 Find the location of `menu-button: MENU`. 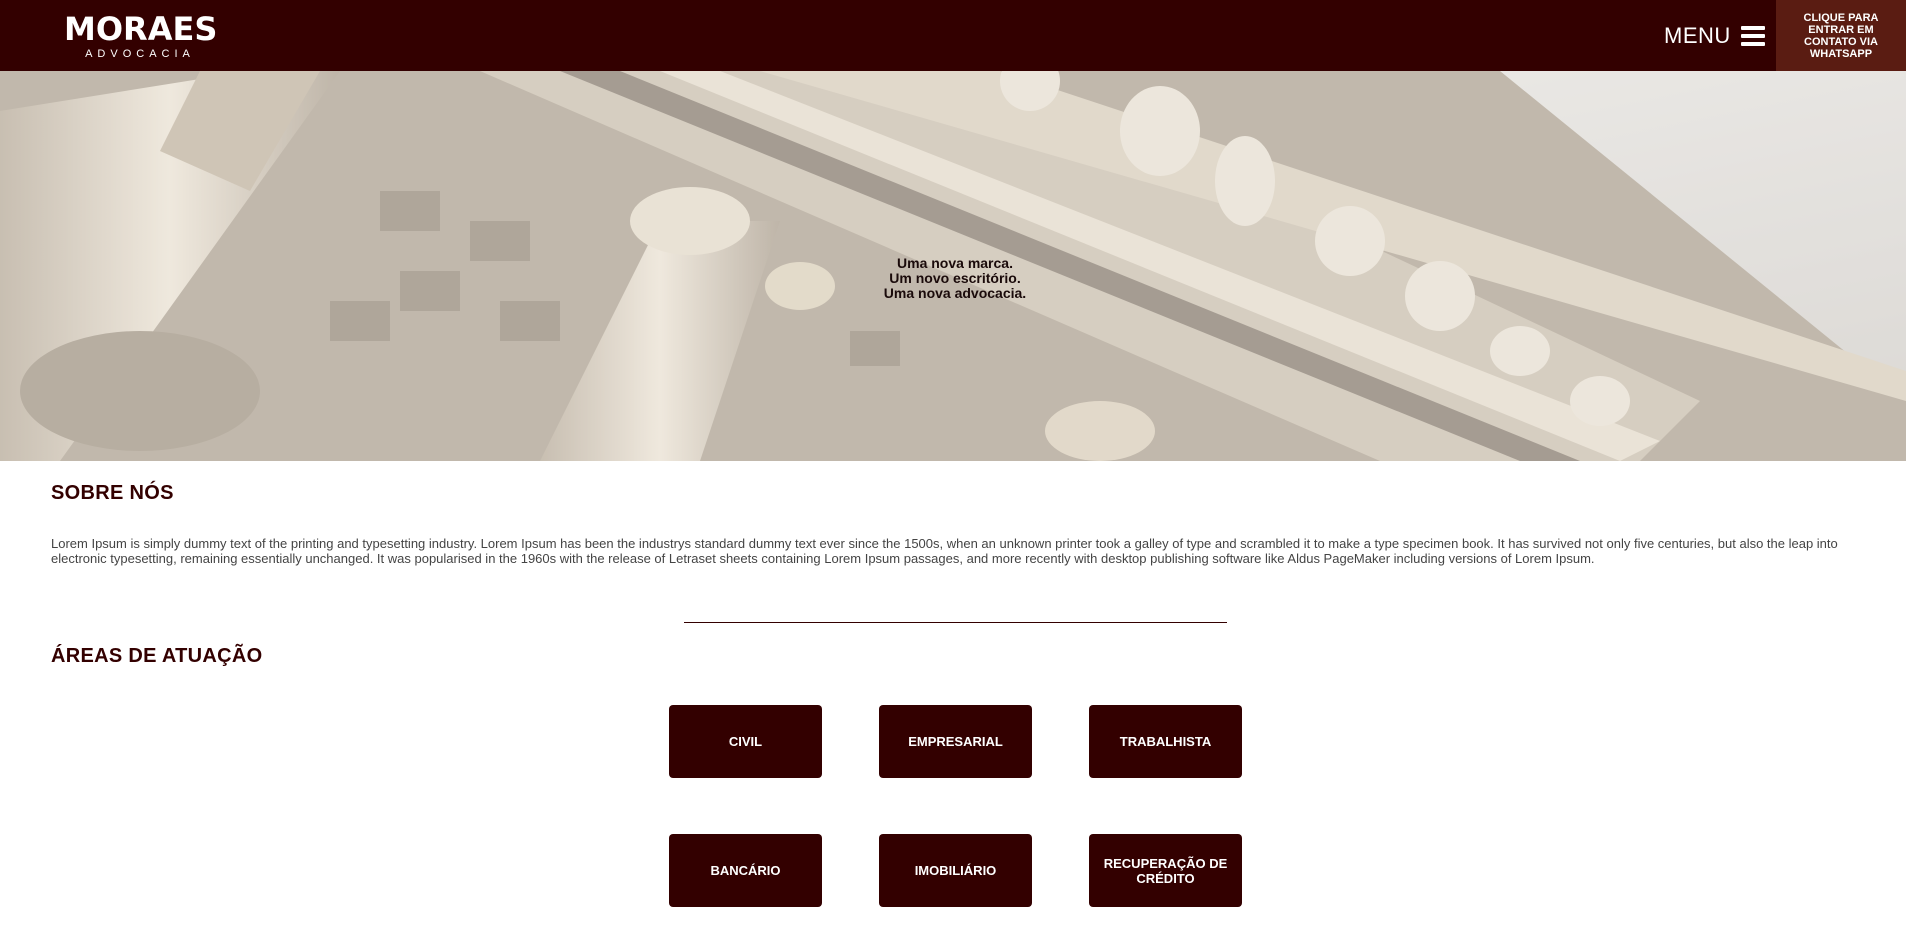

menu-button: MENU is located at coordinates (1714, 36).